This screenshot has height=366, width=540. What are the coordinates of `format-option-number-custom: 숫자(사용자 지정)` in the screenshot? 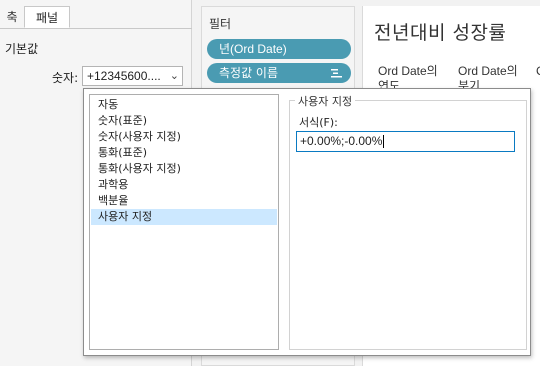 It's located at (184, 137).